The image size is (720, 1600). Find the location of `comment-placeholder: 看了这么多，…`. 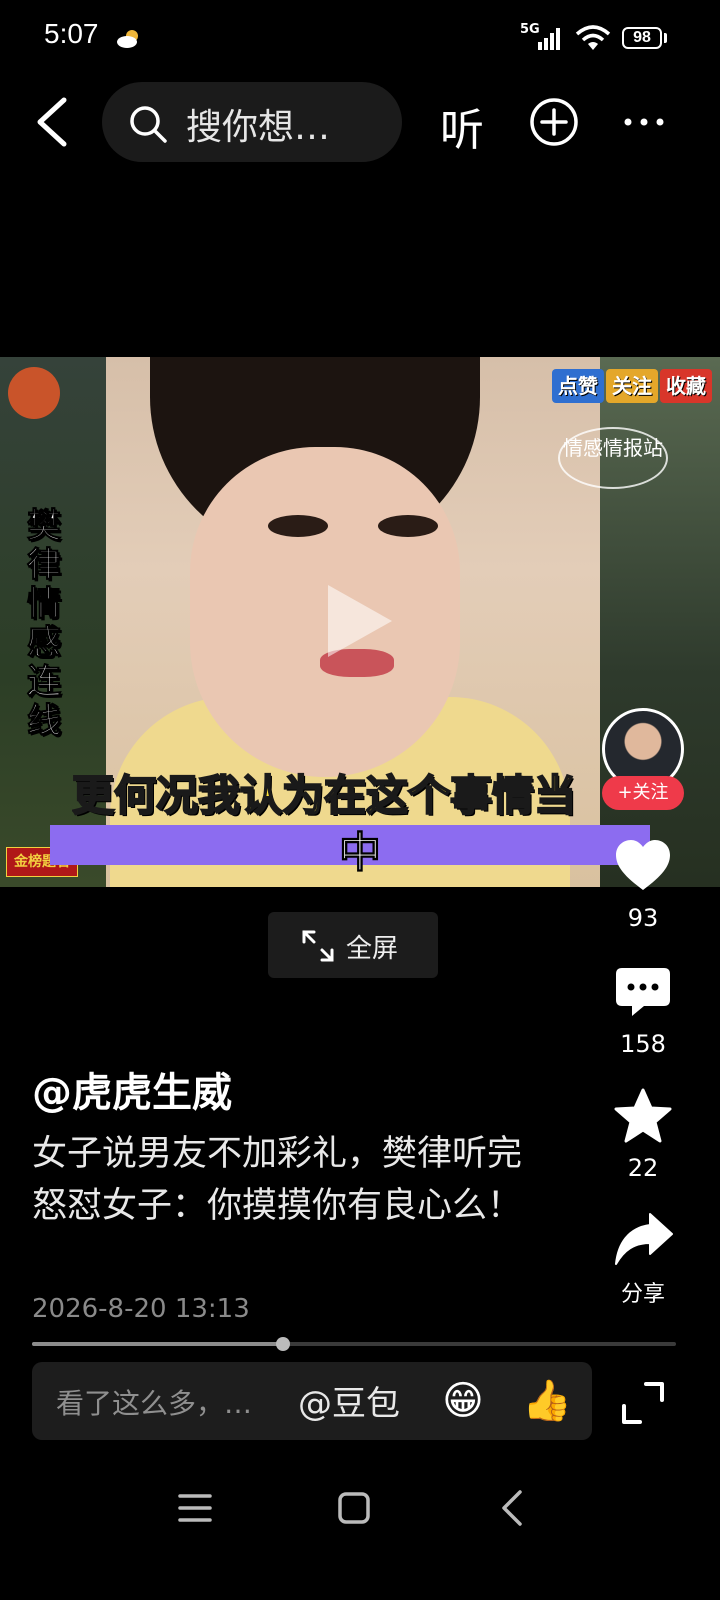

comment-placeholder: 看了这么多，… is located at coordinates (154, 1403).